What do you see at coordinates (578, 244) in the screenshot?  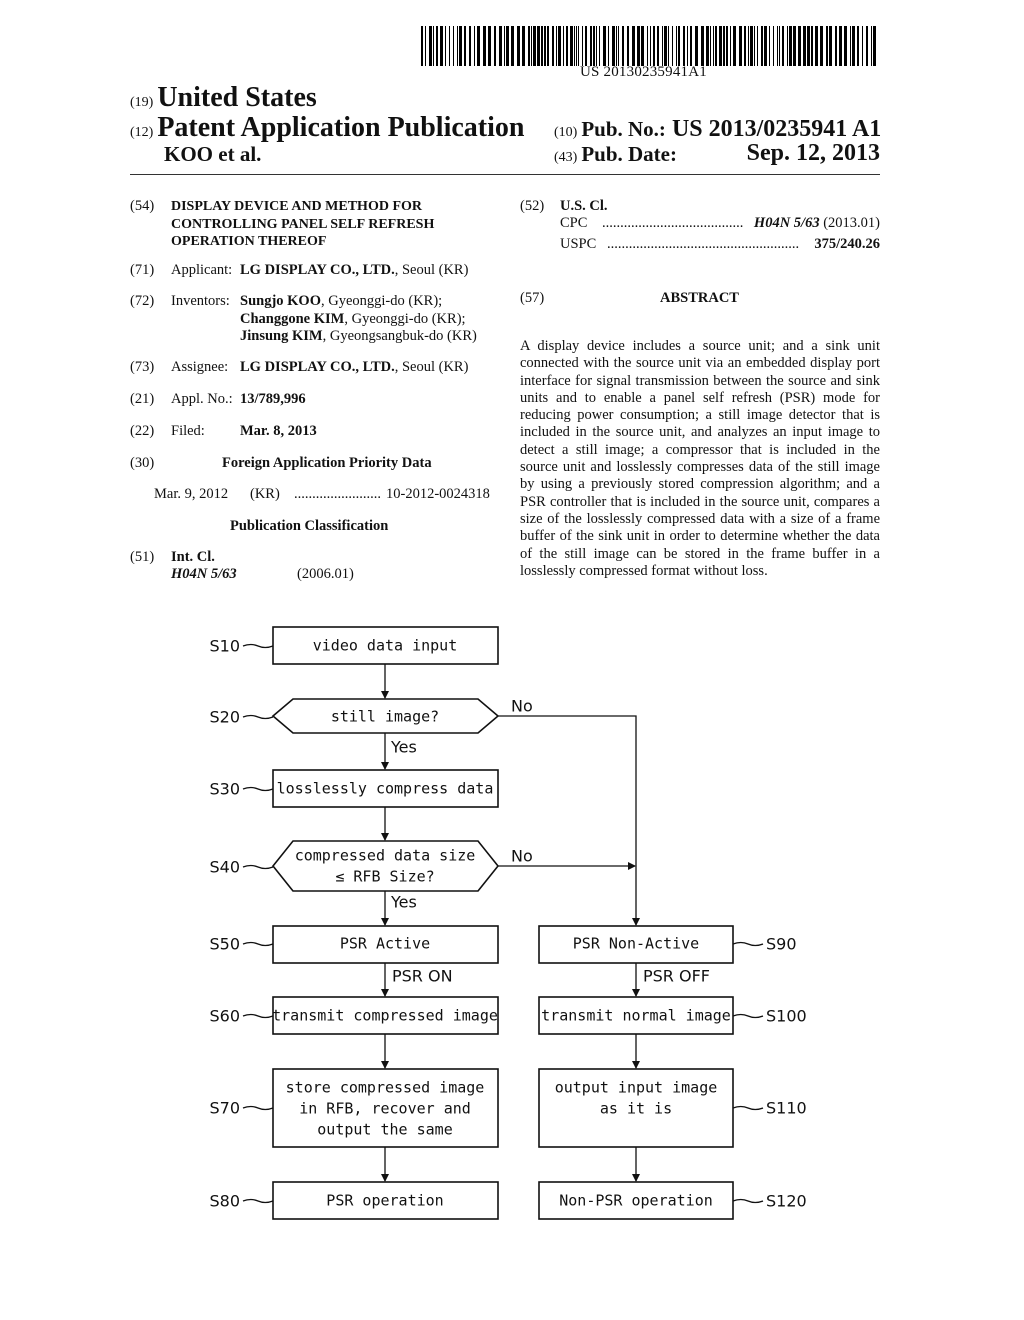 I see `uspc-label: USPC` at bounding box center [578, 244].